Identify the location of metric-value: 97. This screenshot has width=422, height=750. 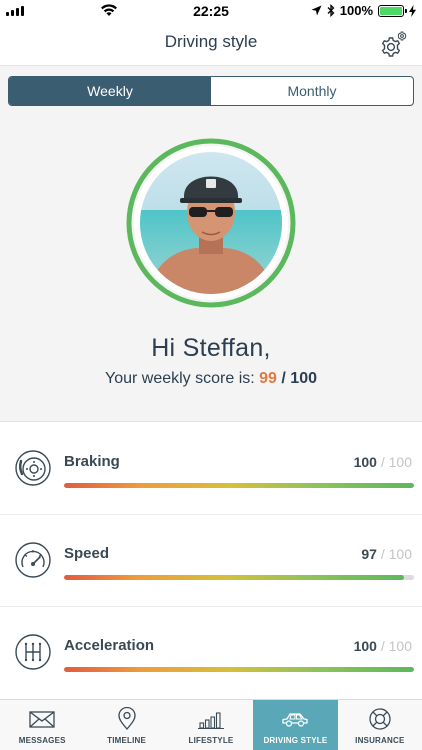
(369, 554).